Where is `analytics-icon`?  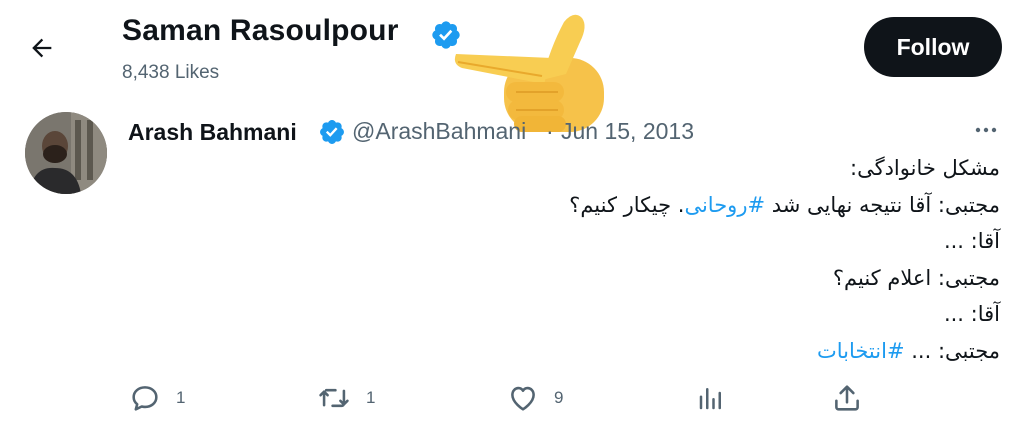
analytics-icon is located at coordinates (710, 399).